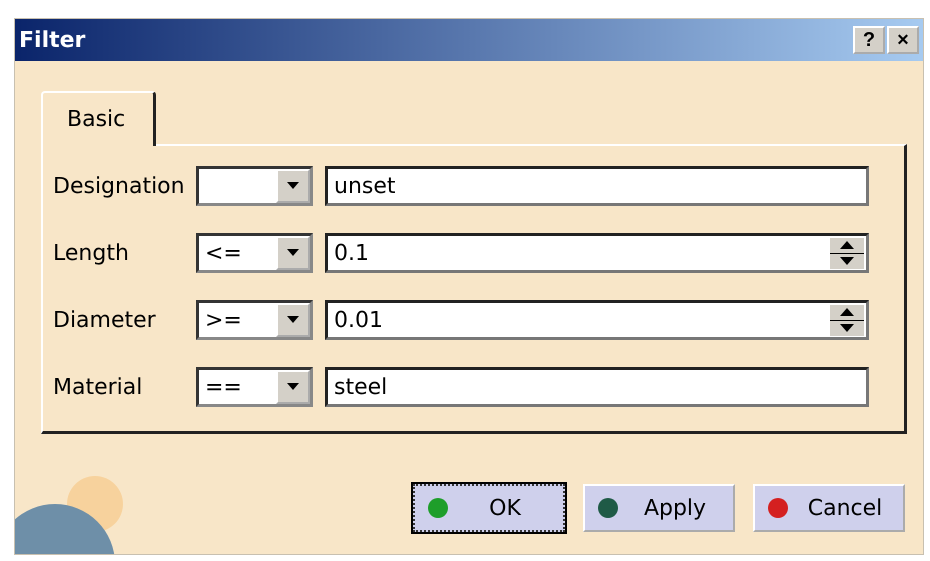 The width and height of the screenshot is (930, 561). What do you see at coordinates (597, 186) in the screenshot?
I see `text-field: unset` at bounding box center [597, 186].